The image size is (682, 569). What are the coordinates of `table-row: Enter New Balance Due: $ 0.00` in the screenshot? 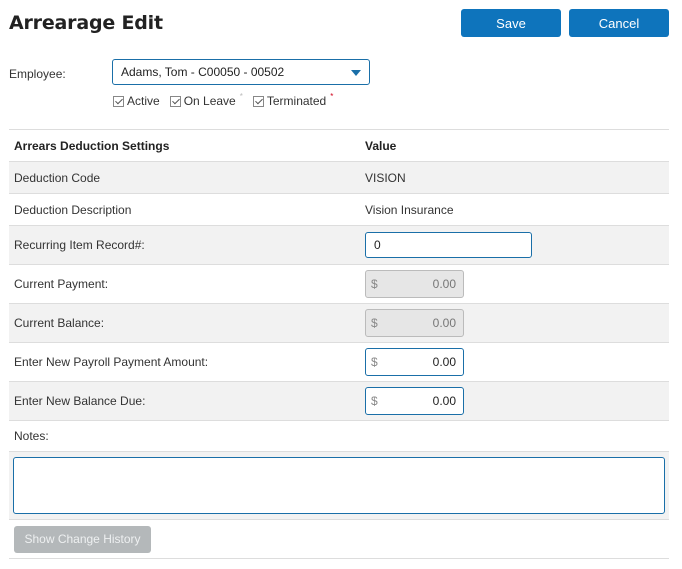 It's located at (339, 401).